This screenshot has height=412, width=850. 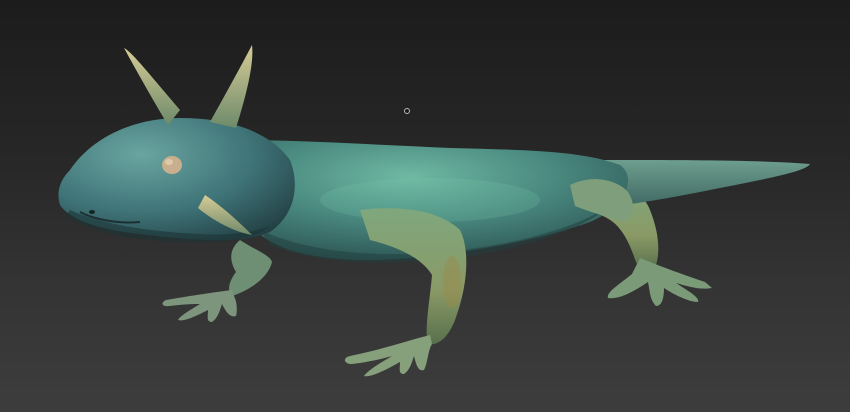 What do you see at coordinates (407, 111) in the screenshot?
I see `cursor-dot-icon` at bounding box center [407, 111].